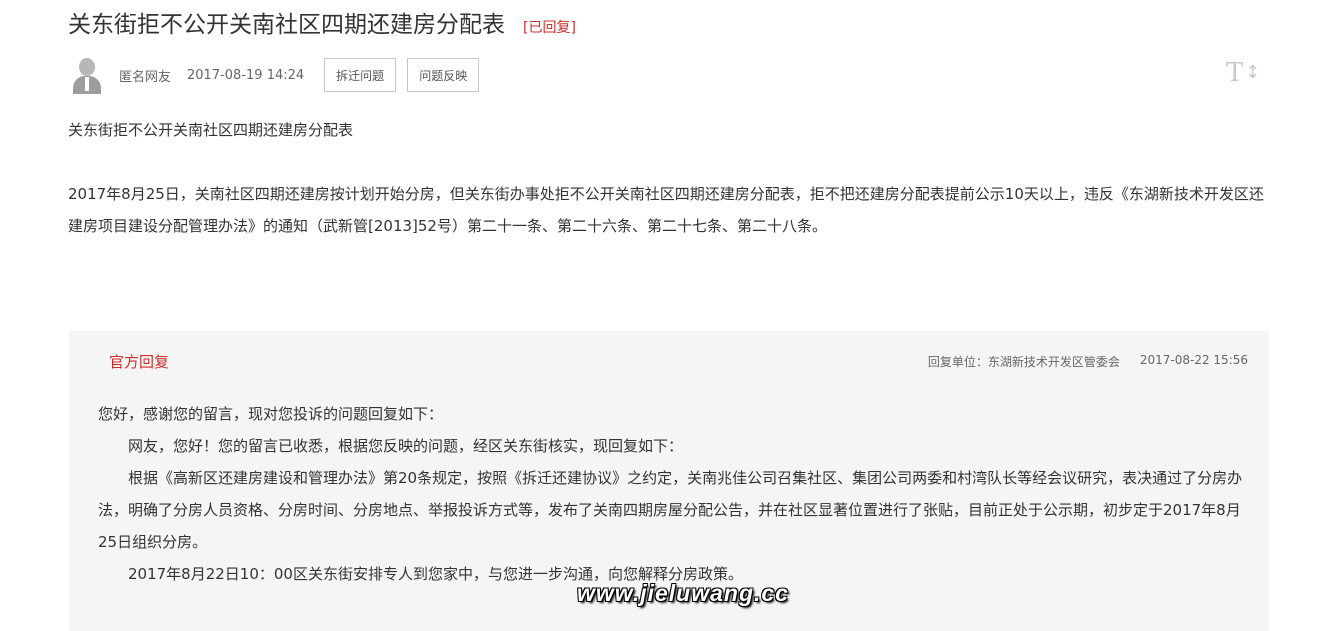  What do you see at coordinates (443, 75) in the screenshot?
I see `tag-problem-report: 问题反映` at bounding box center [443, 75].